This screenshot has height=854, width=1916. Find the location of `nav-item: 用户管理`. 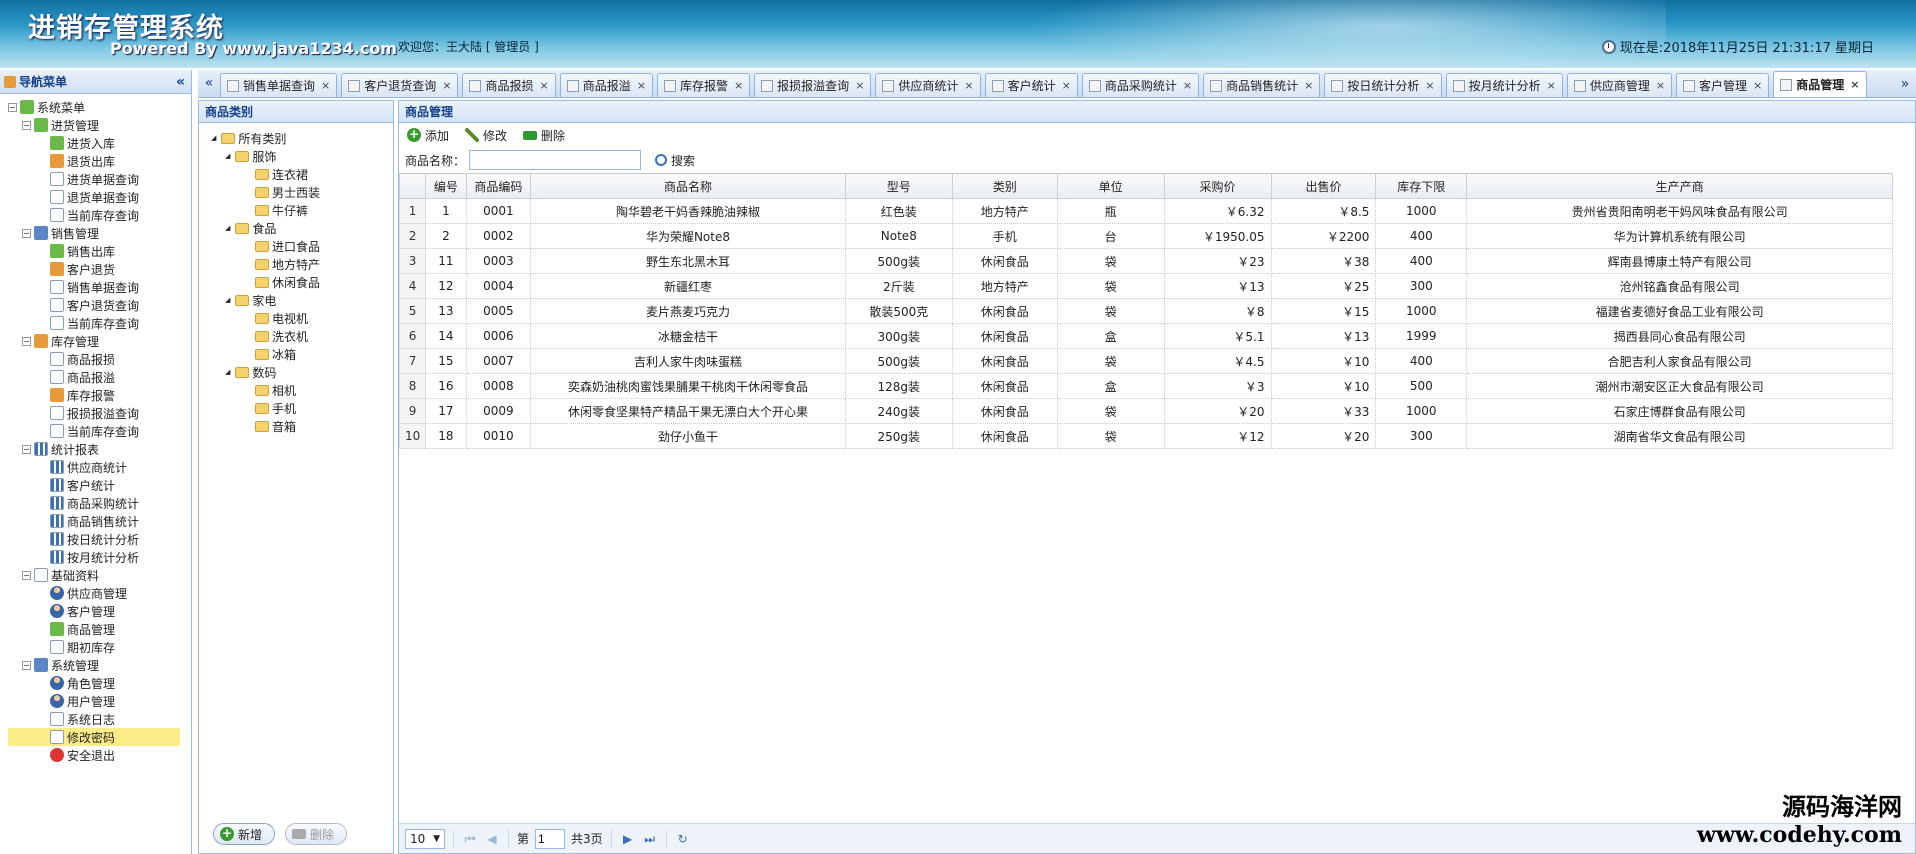

nav-item: 用户管理 is located at coordinates (99, 701).